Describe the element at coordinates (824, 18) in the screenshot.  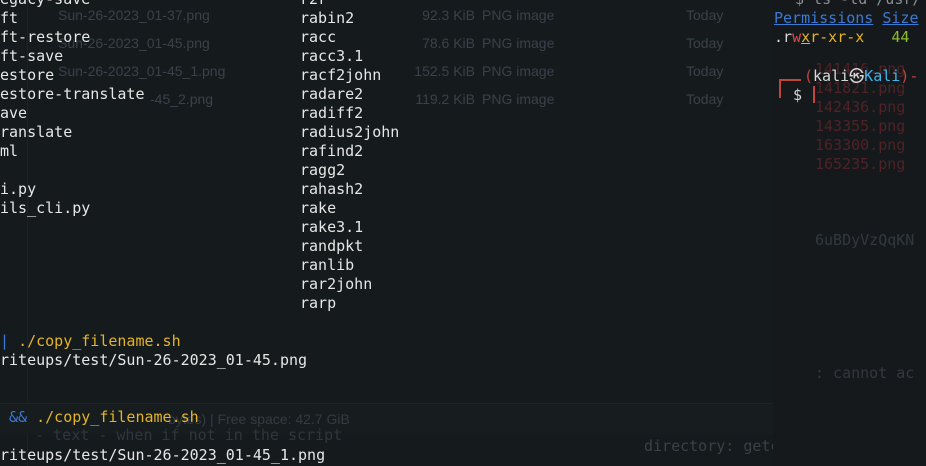
I see `permissions-header: Permissions` at that location.